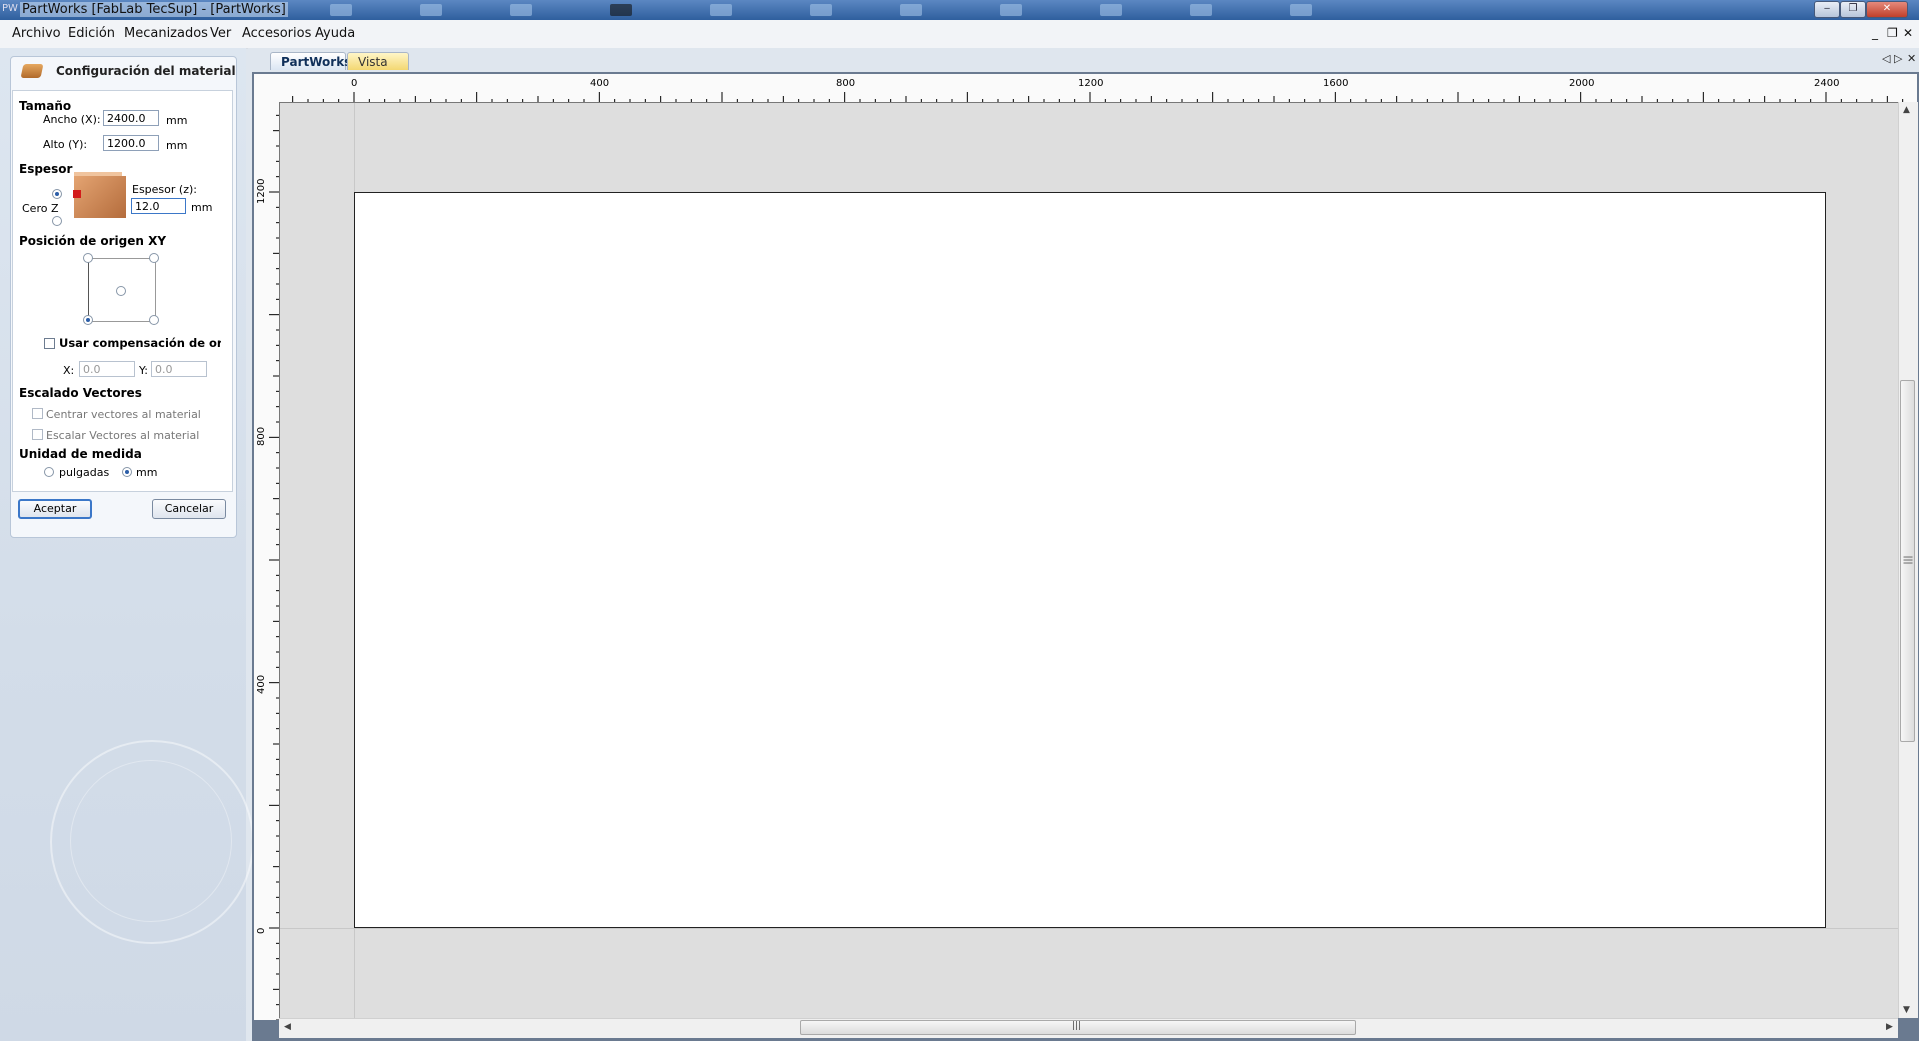 The width and height of the screenshot is (1919, 1041). Describe the element at coordinates (1906, 110) in the screenshot. I see `scroll-up-icon: ▲` at that location.